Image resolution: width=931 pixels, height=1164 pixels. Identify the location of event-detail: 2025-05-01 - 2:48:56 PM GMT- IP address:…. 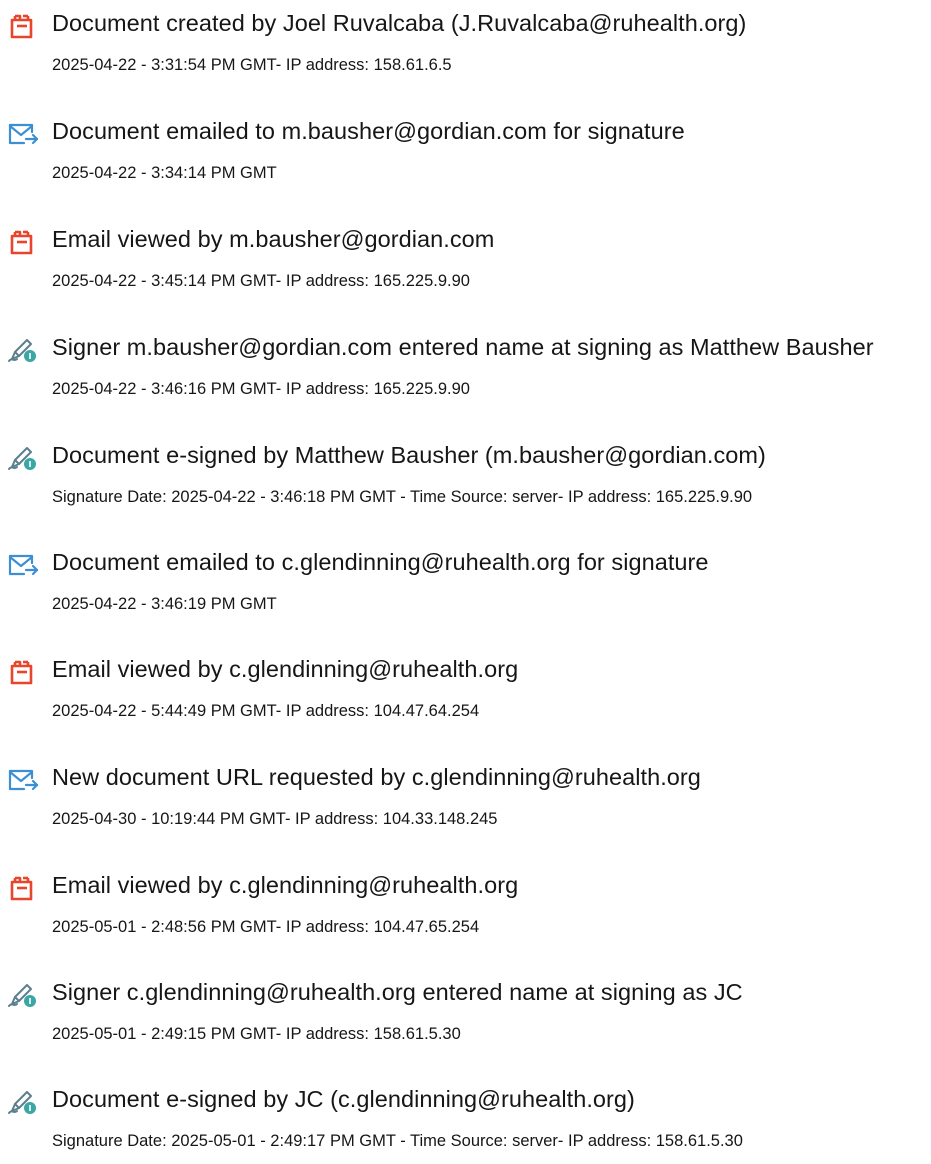
(266, 927).